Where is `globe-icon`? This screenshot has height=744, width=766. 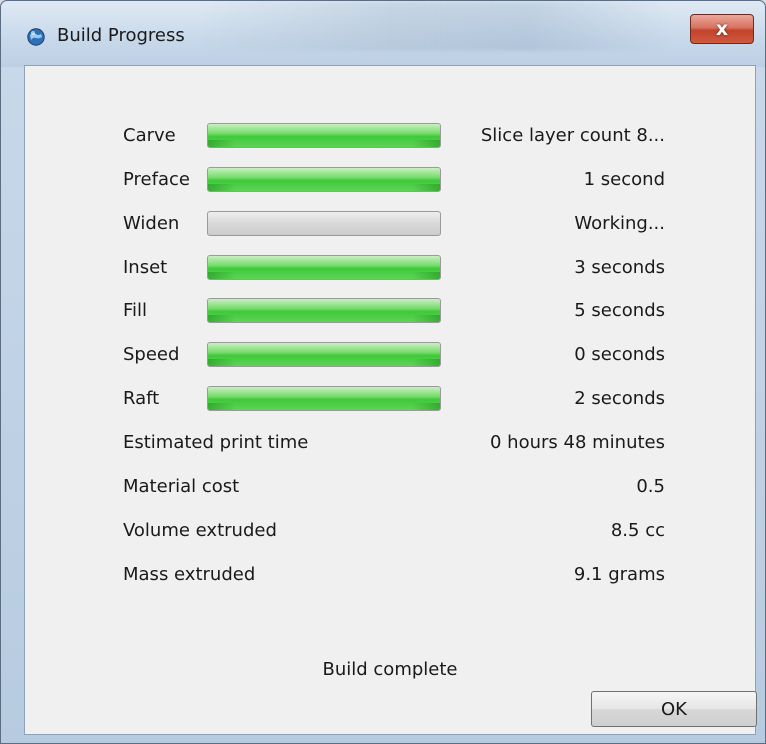
globe-icon is located at coordinates (36, 37).